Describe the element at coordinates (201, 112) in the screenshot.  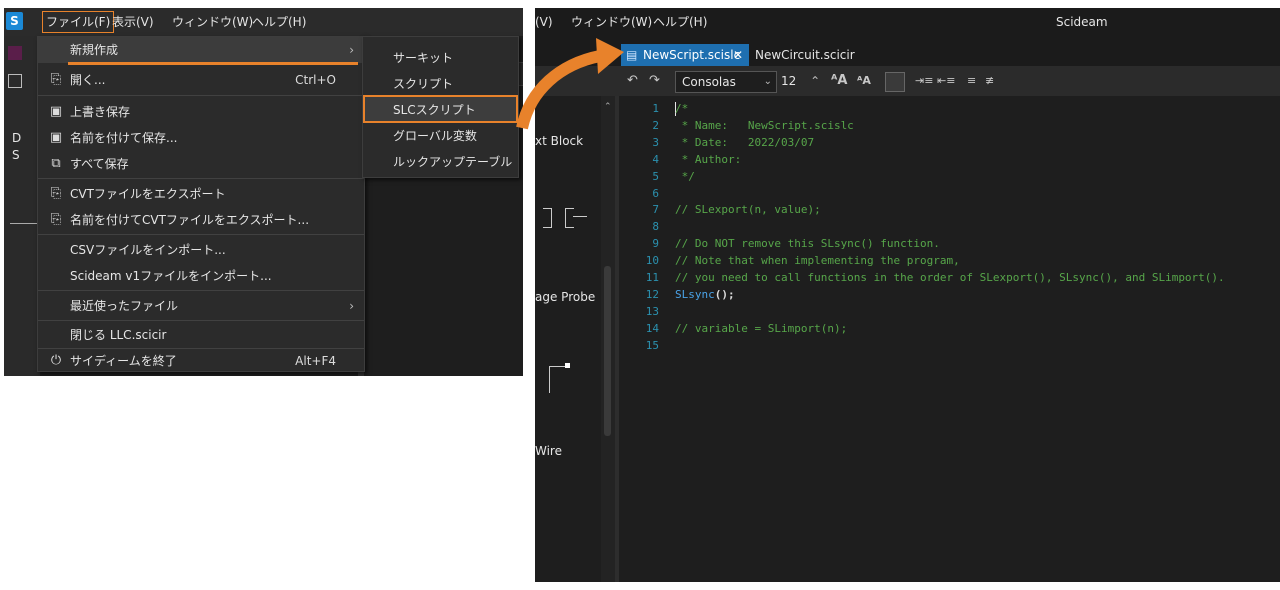
I see `menu-item-save: ▣ 上書き保存` at that location.